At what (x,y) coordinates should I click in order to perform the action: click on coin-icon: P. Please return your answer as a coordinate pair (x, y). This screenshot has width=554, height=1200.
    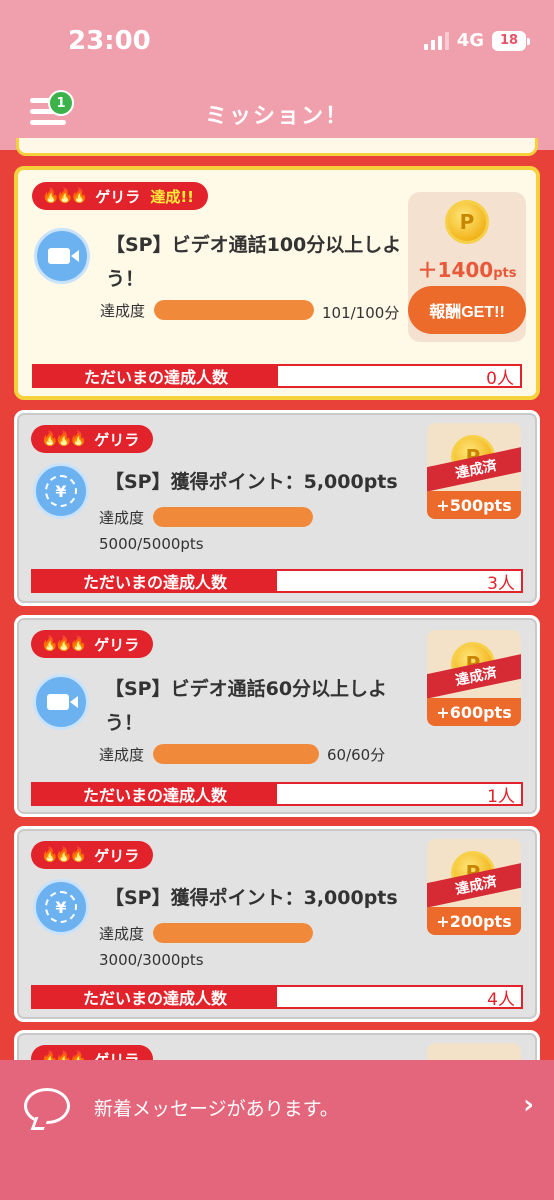
    Looking at the image, I should click on (467, 222).